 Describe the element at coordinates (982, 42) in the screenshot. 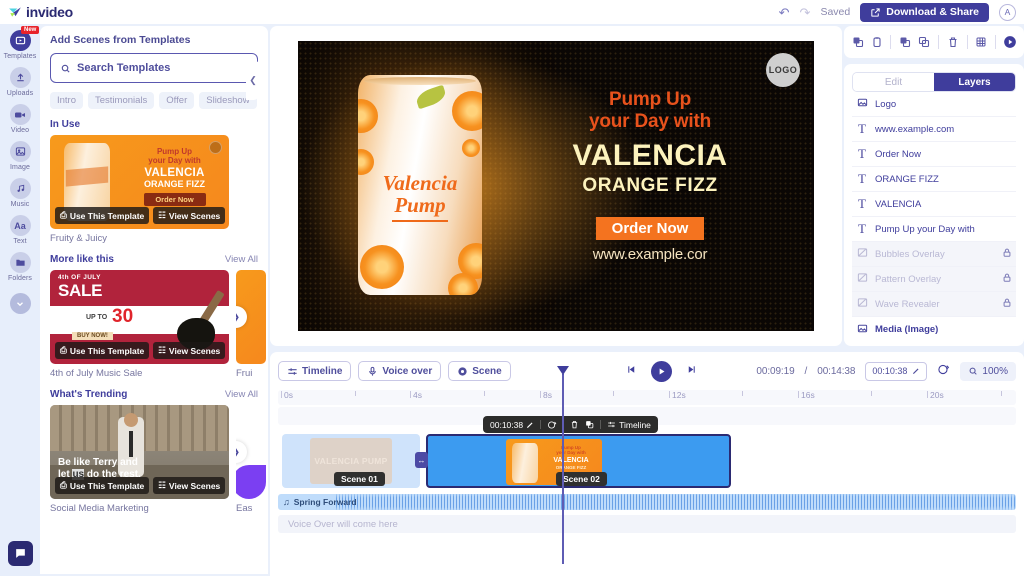

I see `grid-icon` at that location.